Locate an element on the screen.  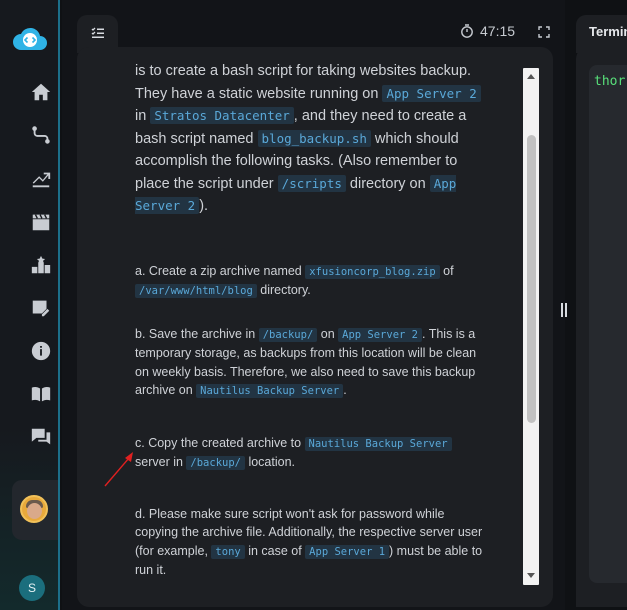
home-icon is located at coordinates (41, 92).